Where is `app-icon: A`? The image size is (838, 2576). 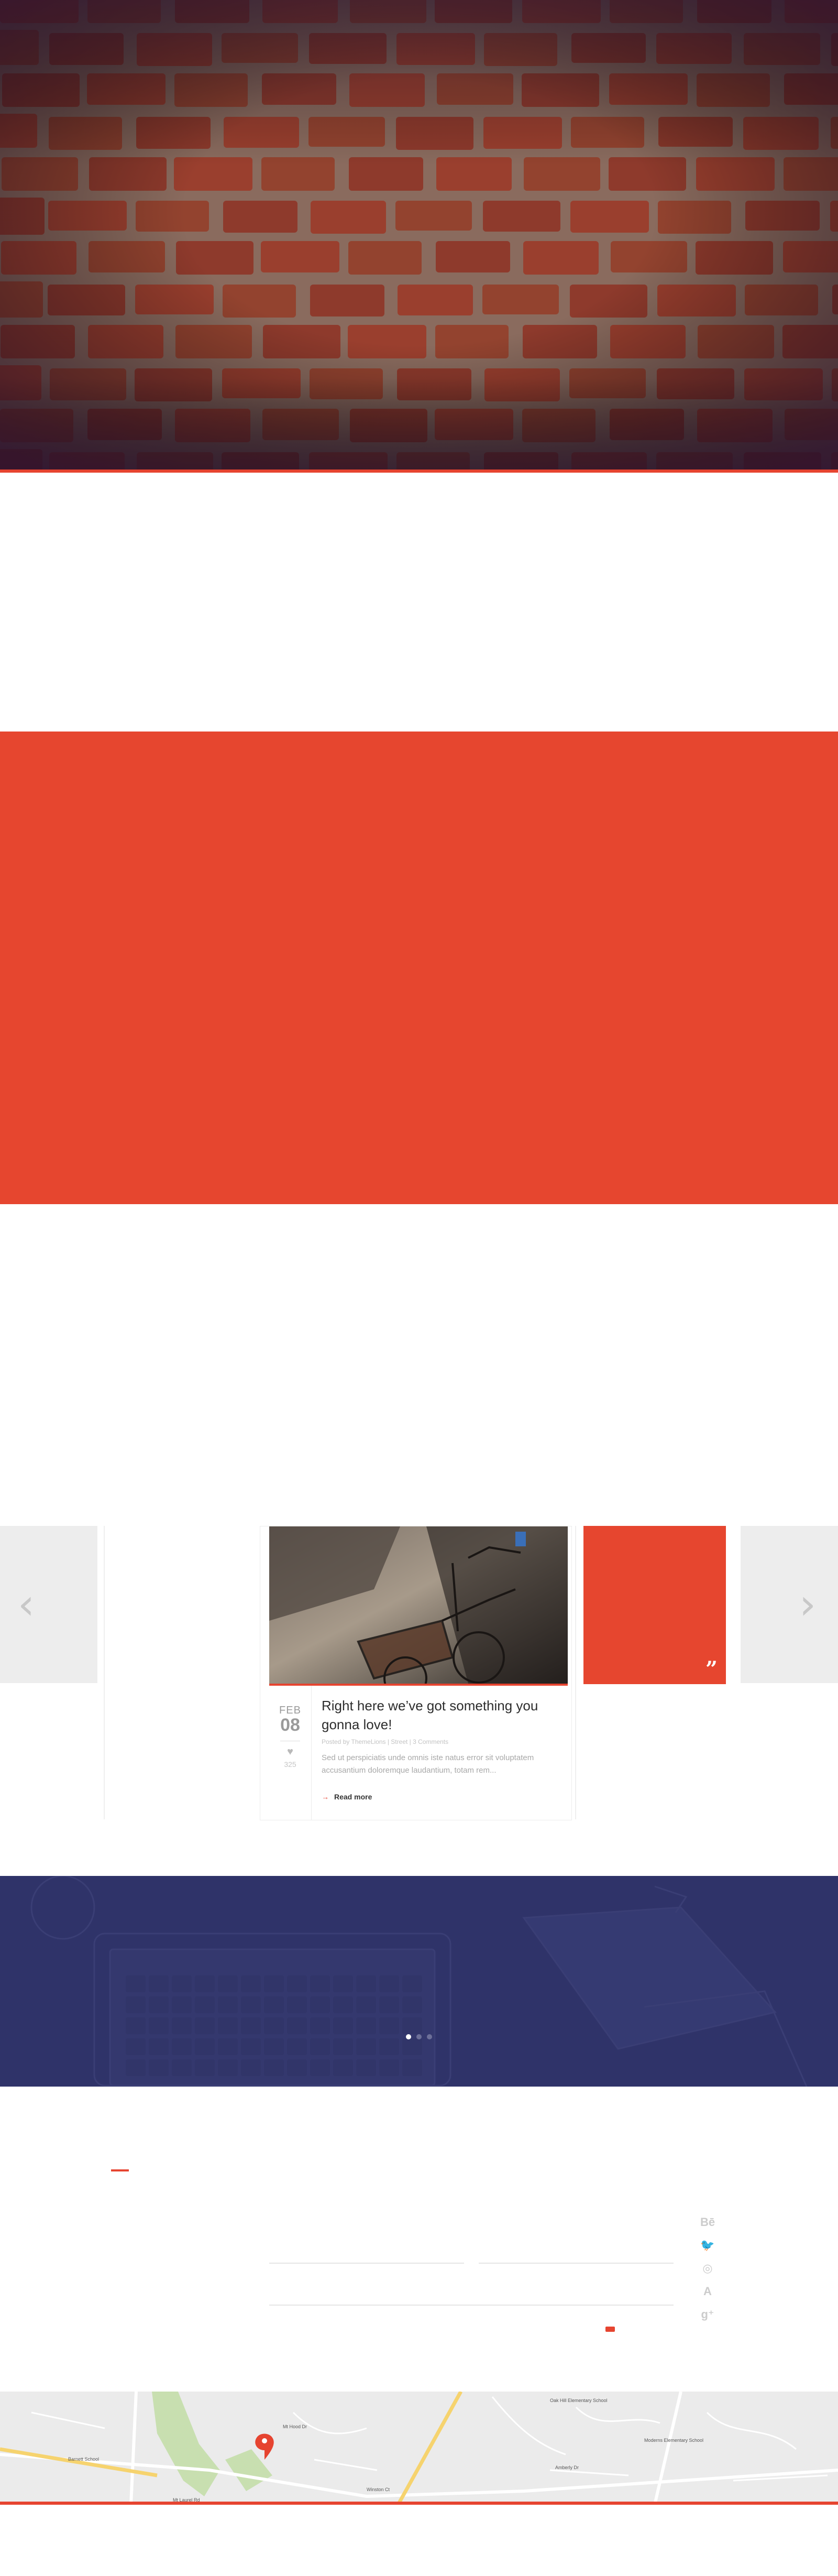 app-icon: A is located at coordinates (708, 2291).